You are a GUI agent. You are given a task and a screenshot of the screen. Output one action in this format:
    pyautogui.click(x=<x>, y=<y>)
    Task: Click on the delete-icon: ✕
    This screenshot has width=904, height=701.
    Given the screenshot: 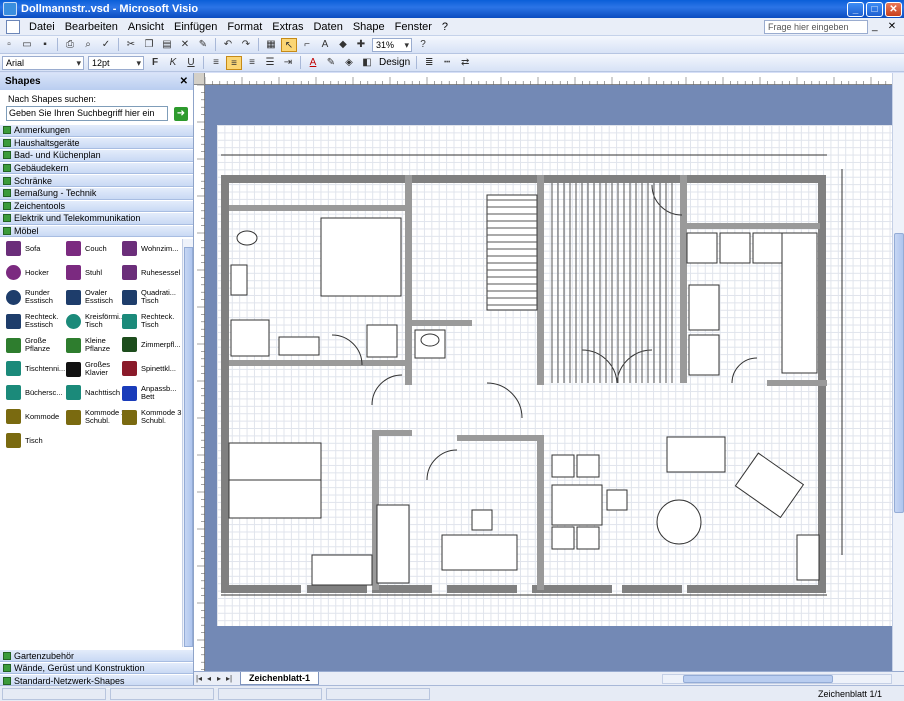 What is the action you would take?
    pyautogui.click(x=185, y=45)
    